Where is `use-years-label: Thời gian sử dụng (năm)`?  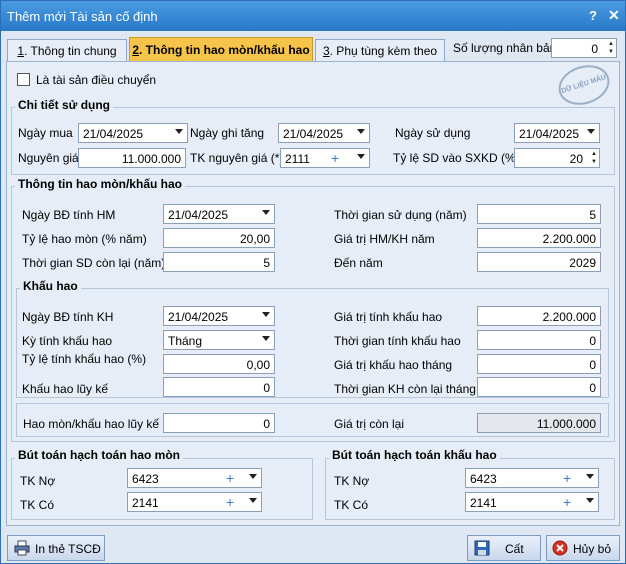 use-years-label: Thời gian sử dụng (năm) is located at coordinates (400, 215).